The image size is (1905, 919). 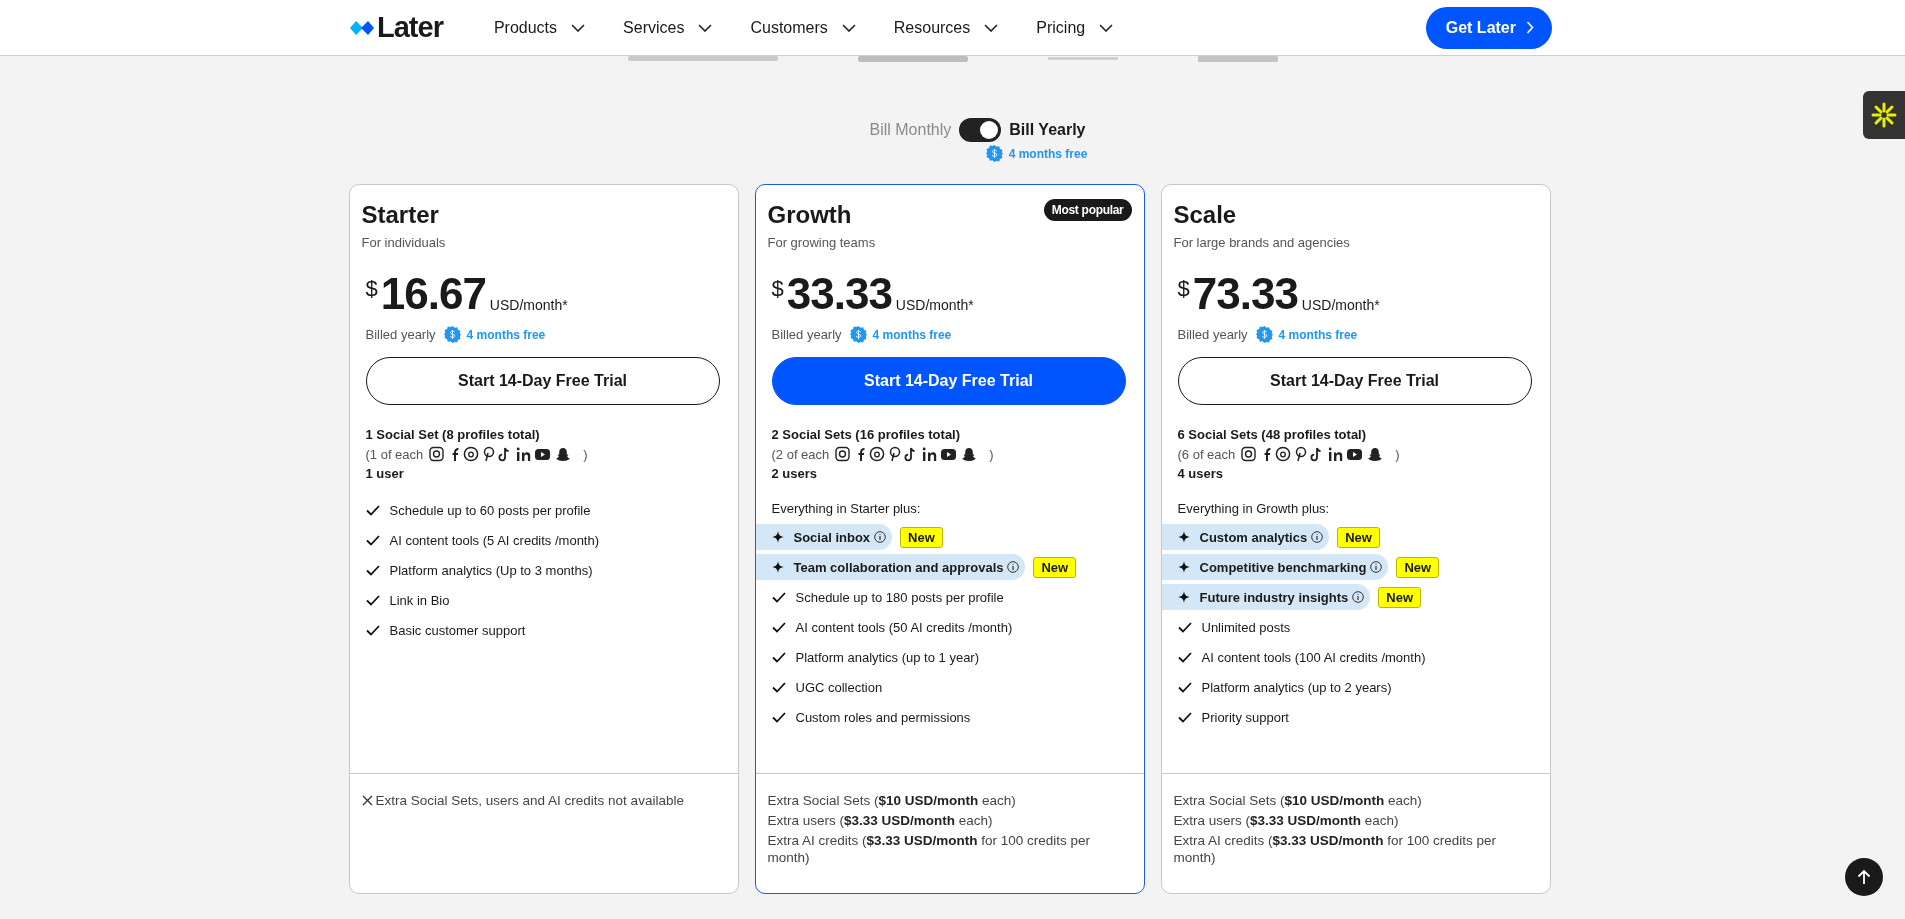 What do you see at coordinates (899, 597) in the screenshot?
I see `feature-text: Schedule up to 180 posts per profile` at bounding box center [899, 597].